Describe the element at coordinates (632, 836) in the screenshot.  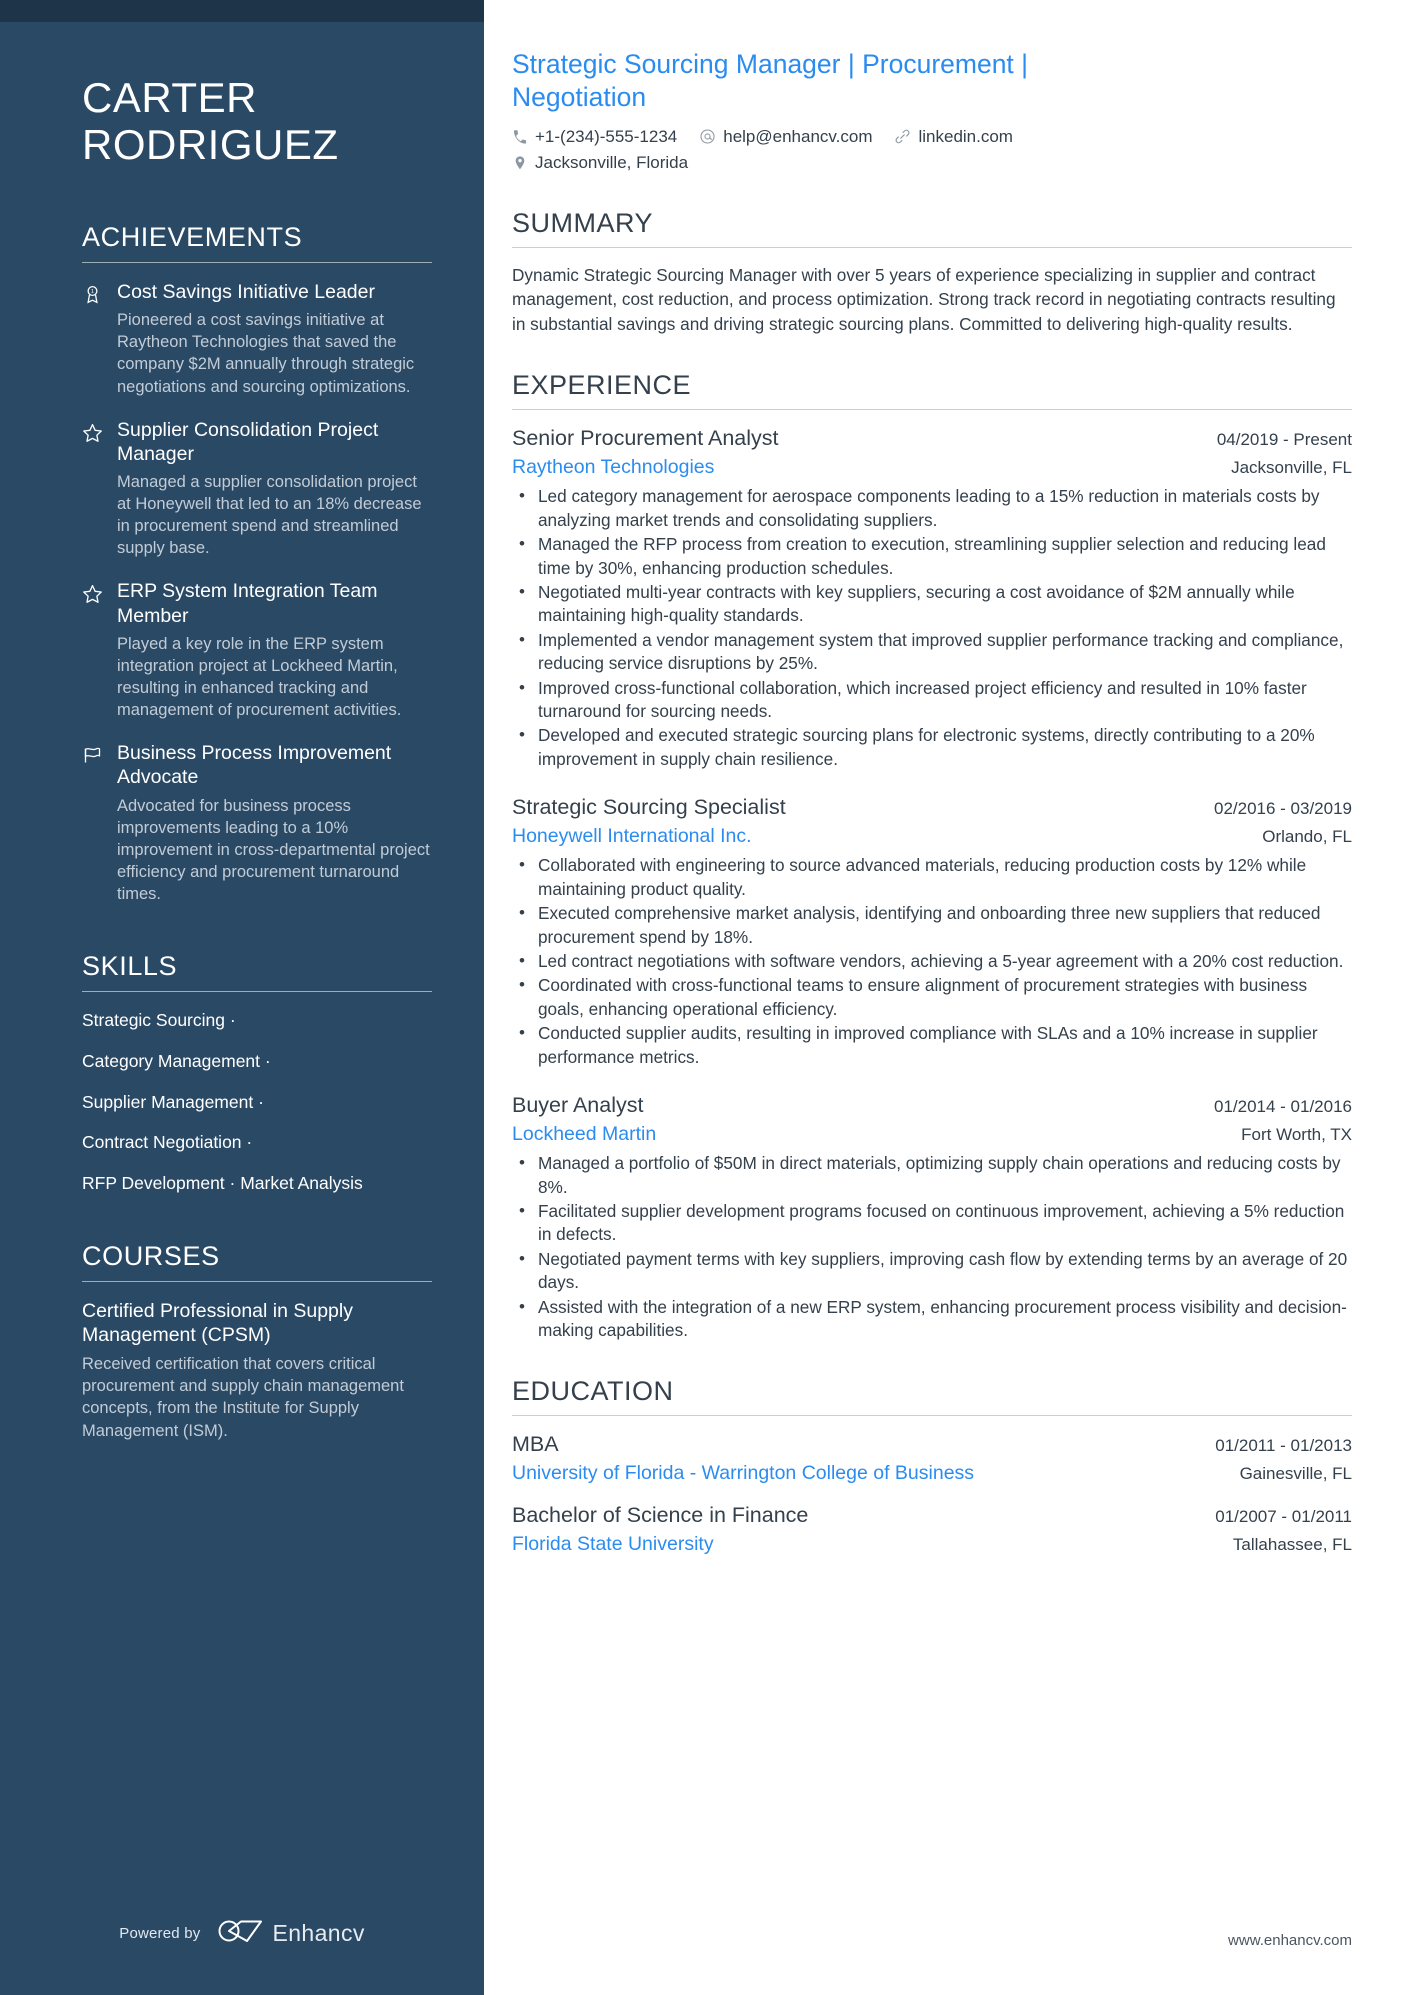
I see `job-company: Honeywell International Inc.` at that location.